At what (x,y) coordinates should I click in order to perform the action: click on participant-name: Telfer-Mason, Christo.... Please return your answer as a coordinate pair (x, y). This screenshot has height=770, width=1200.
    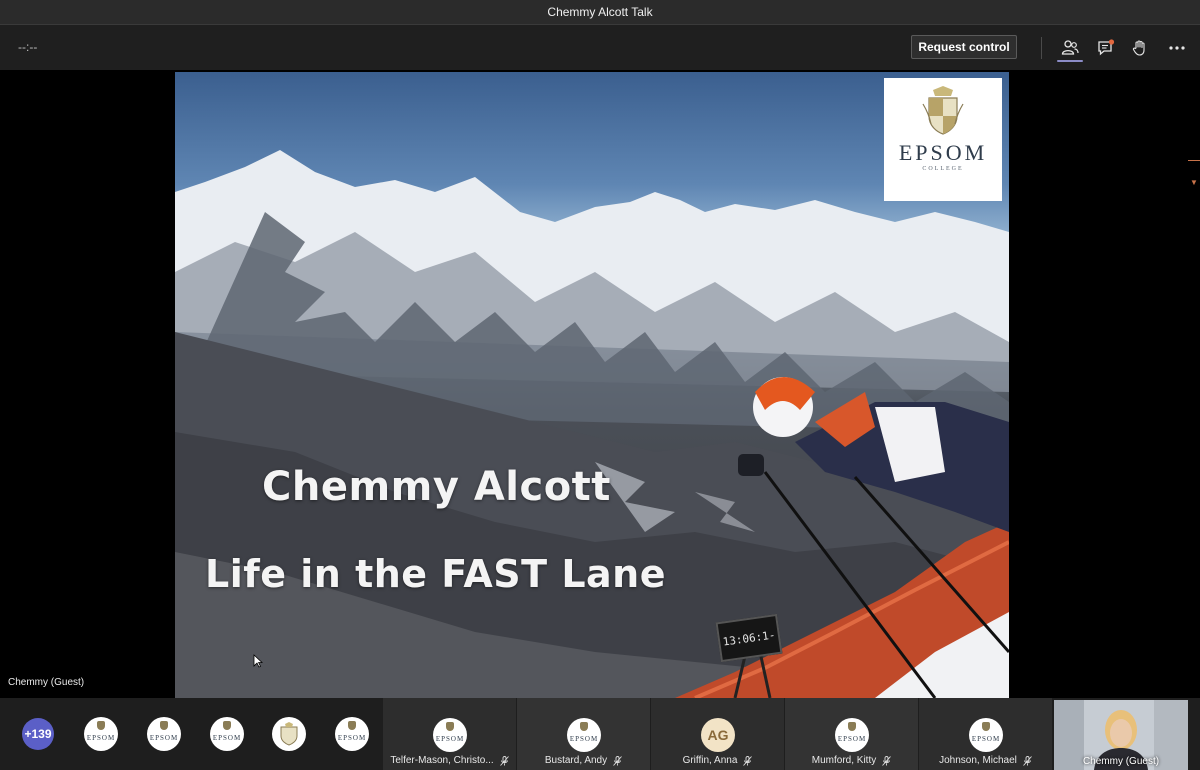
    Looking at the image, I should click on (442, 760).